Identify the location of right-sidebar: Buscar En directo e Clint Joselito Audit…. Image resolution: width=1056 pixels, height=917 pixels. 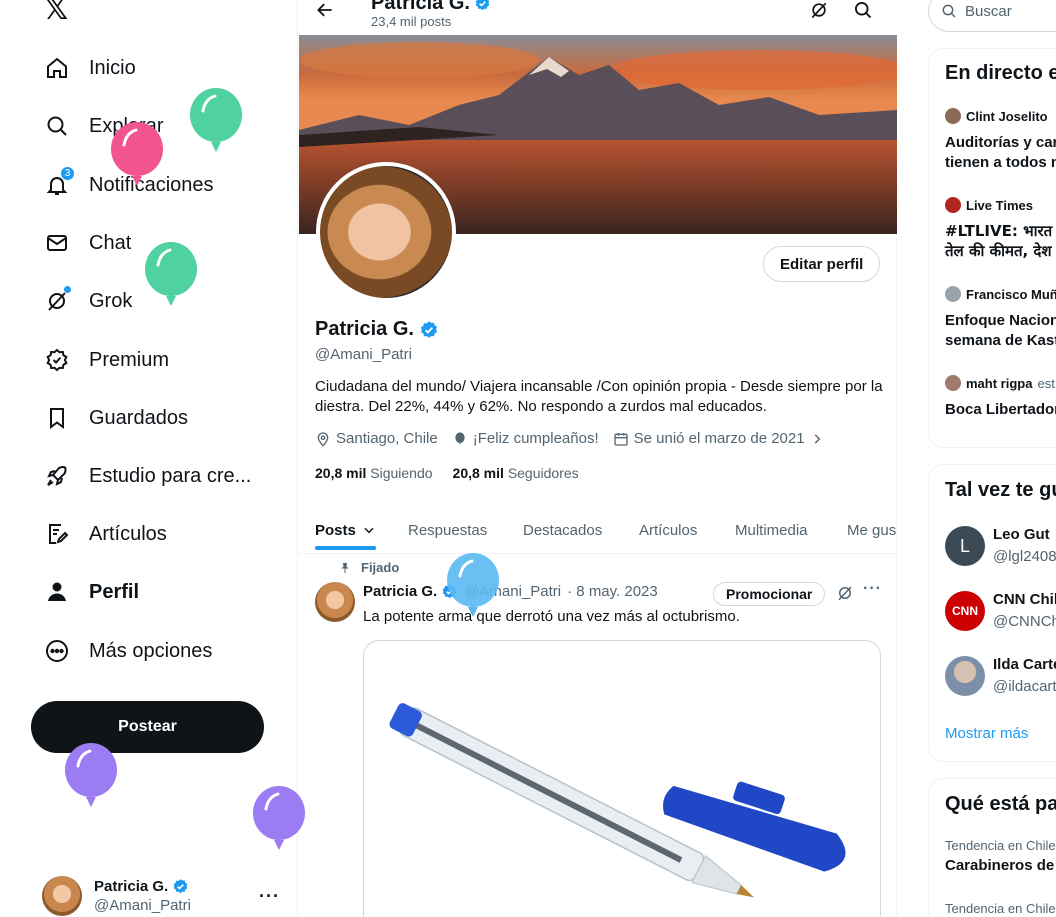
(977, 458).